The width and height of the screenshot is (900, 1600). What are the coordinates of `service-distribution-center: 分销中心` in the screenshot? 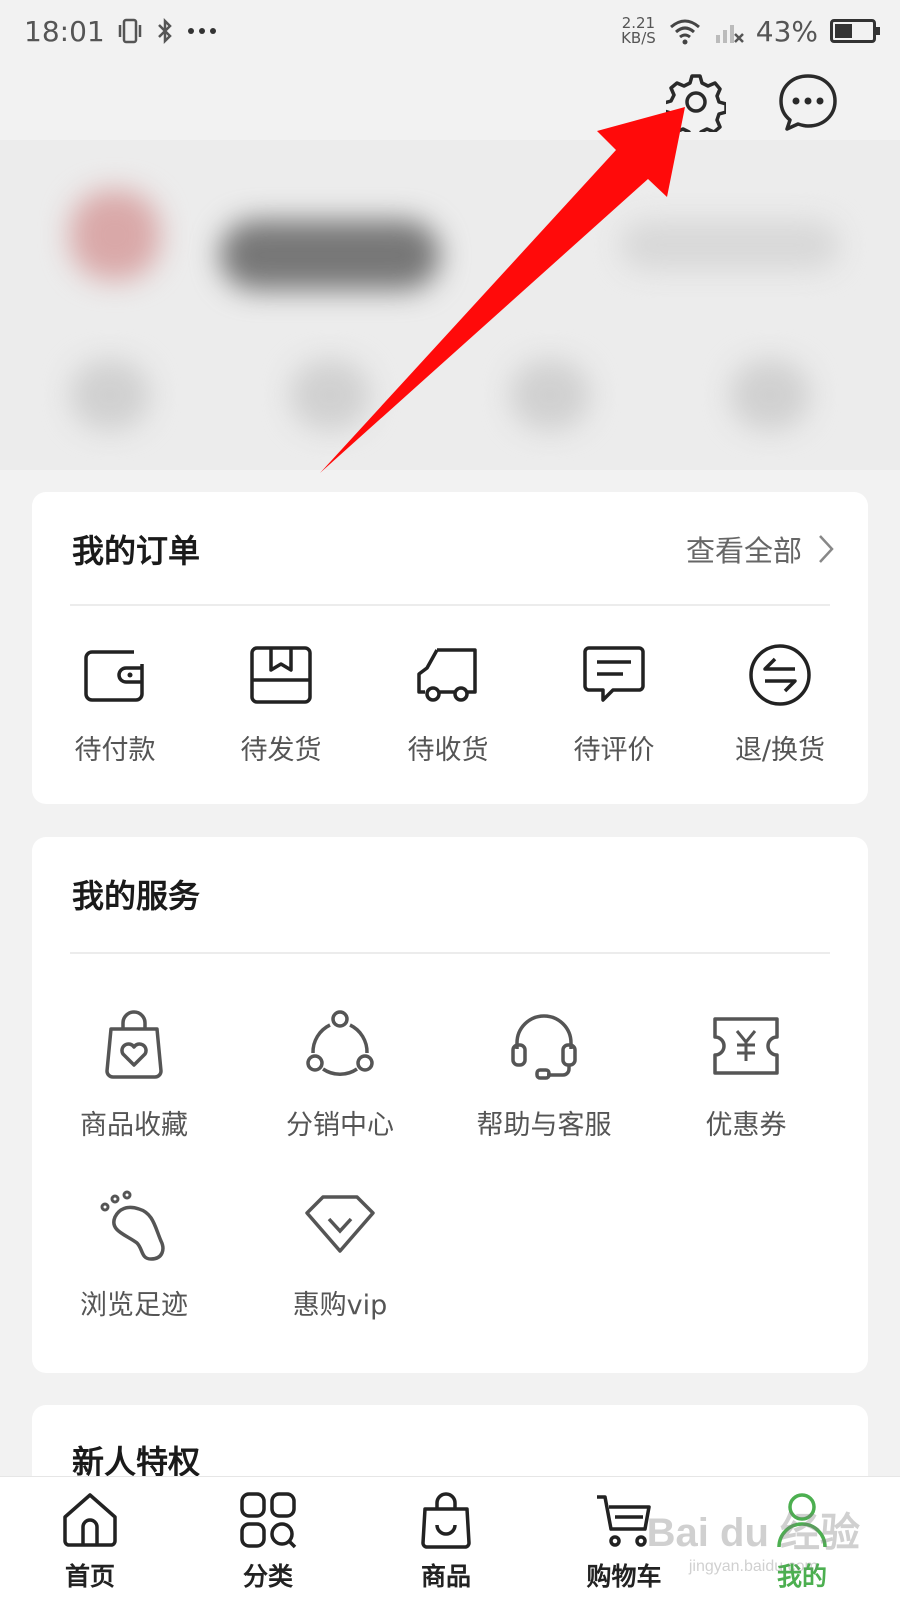 It's located at (340, 1075).